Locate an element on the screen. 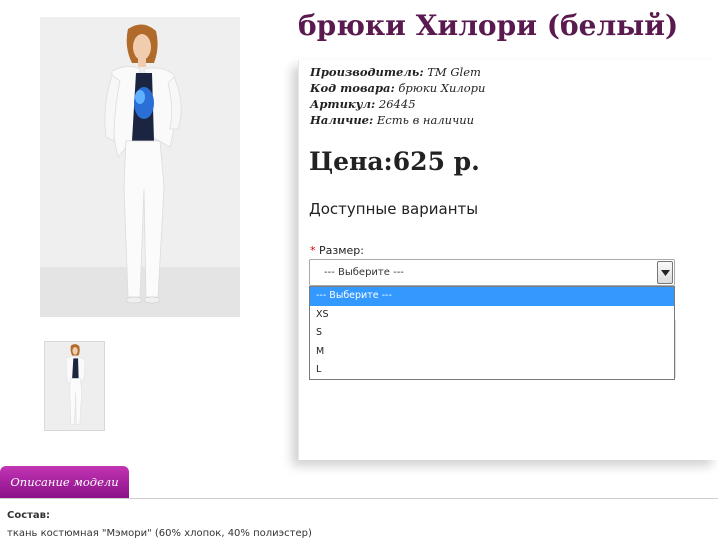 The image size is (718, 558). variants-heading: Доступные варианты is located at coordinates (394, 209).